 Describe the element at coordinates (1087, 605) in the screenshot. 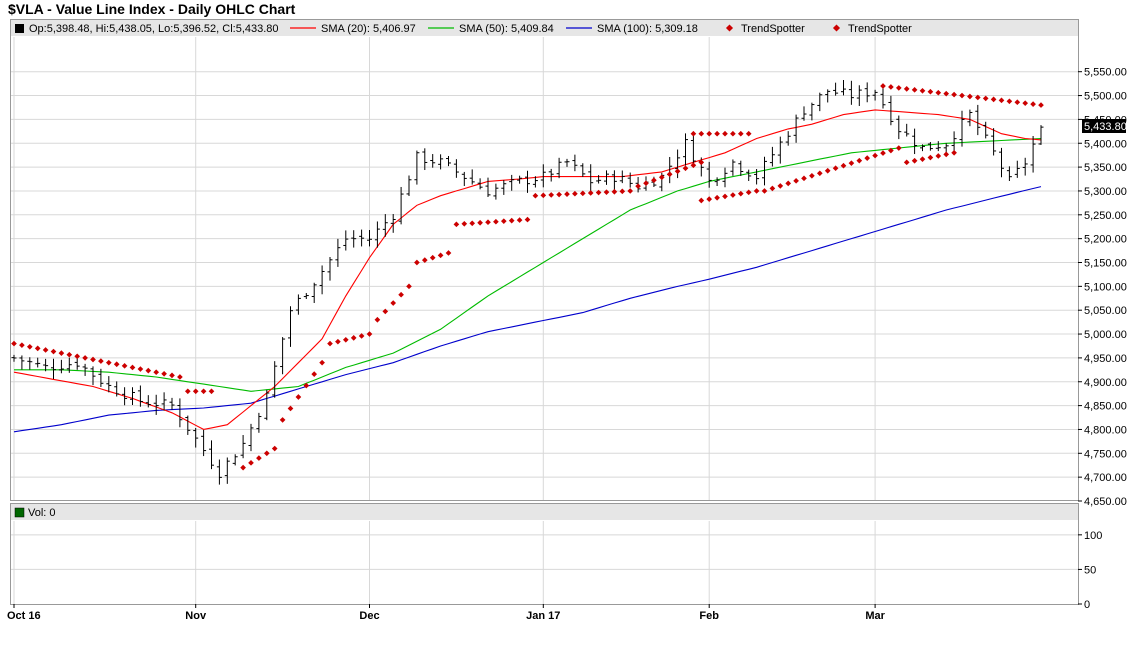

I see `volume-tick-label: 0` at that location.